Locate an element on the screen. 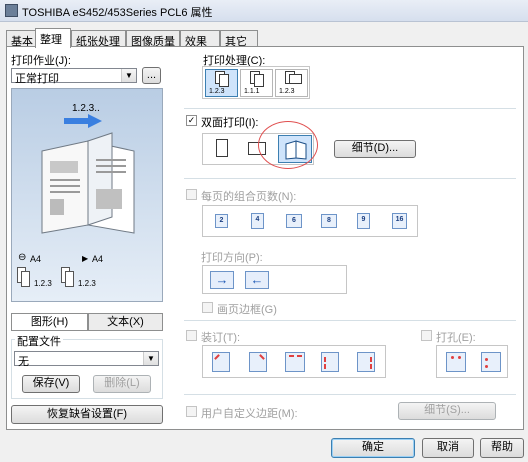 This screenshot has width=528, height=462. duplex-mode-icon: ⊖ is located at coordinates (22, 257).